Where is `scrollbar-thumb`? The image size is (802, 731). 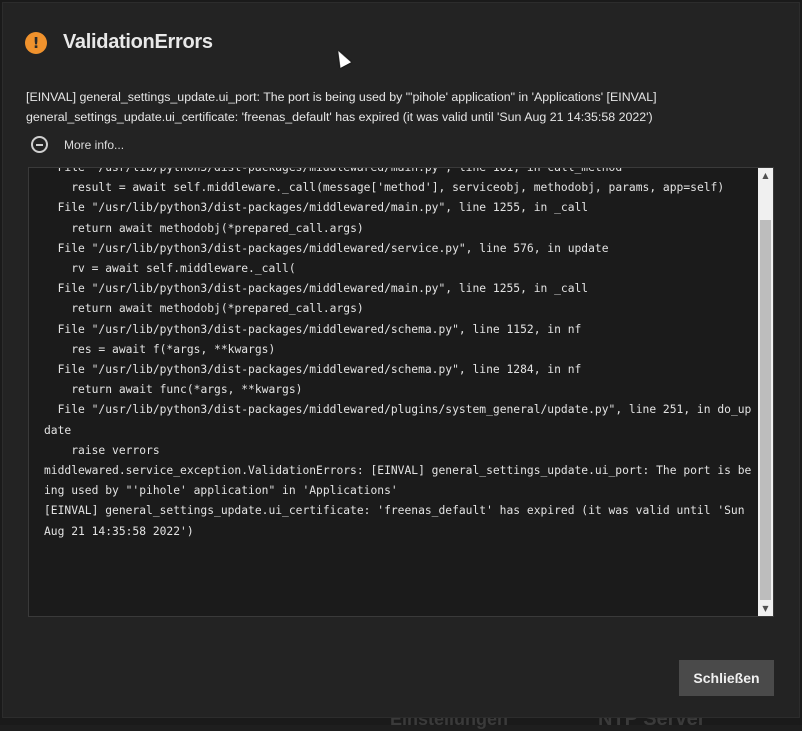
scrollbar-thumb is located at coordinates (765, 410).